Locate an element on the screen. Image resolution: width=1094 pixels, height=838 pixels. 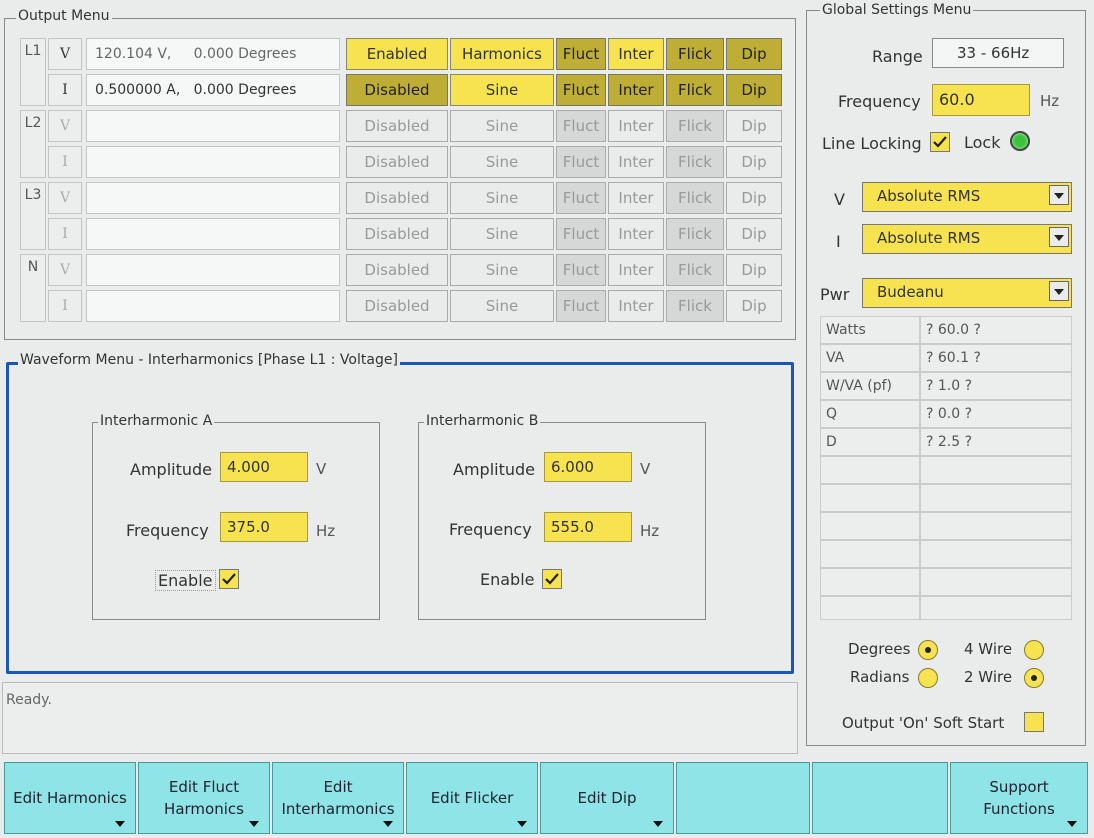
support-functions-button: Support Functions is located at coordinates (1019, 798).